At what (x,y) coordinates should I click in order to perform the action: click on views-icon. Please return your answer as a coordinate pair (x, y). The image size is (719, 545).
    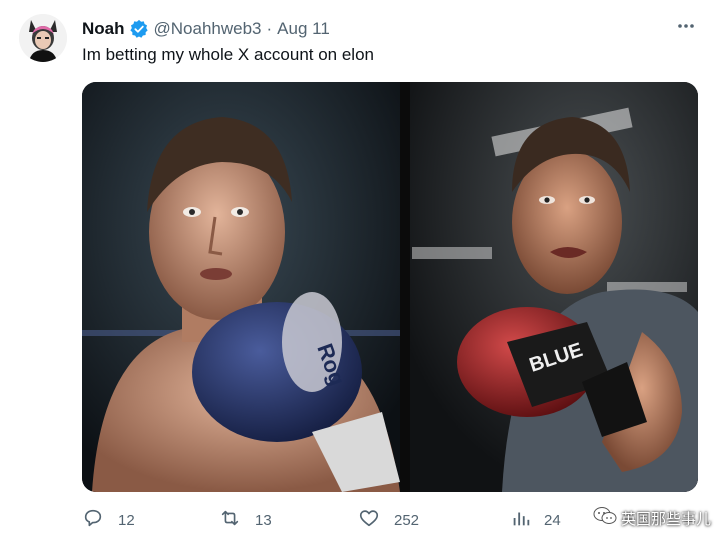
    Looking at the image, I should click on (521, 520).